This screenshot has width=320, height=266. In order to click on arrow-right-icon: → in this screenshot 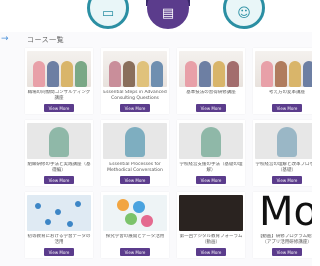, I will do `click(5, 39)`.